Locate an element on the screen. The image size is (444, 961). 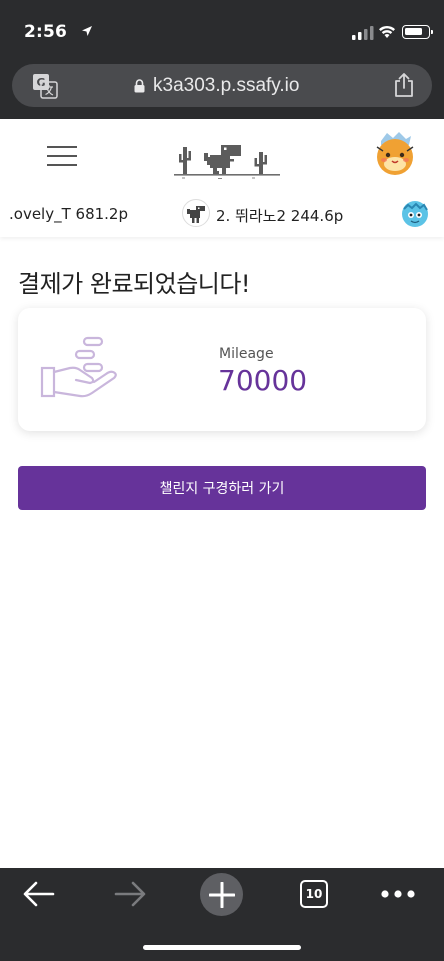
mileage-value: 70000 is located at coordinates (263, 380).